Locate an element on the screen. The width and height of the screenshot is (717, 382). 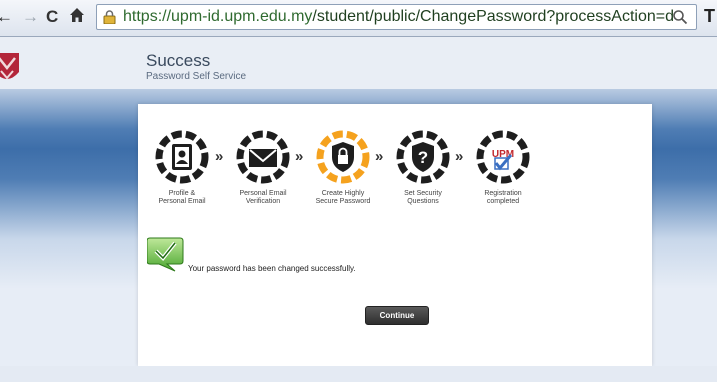
step-profile: Profile & Personal Email is located at coordinates (182, 168).